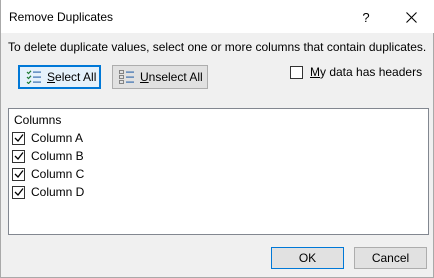 Image resolution: width=434 pixels, height=278 pixels. Describe the element at coordinates (390, 258) in the screenshot. I see `cancel-button: Cancel` at that location.